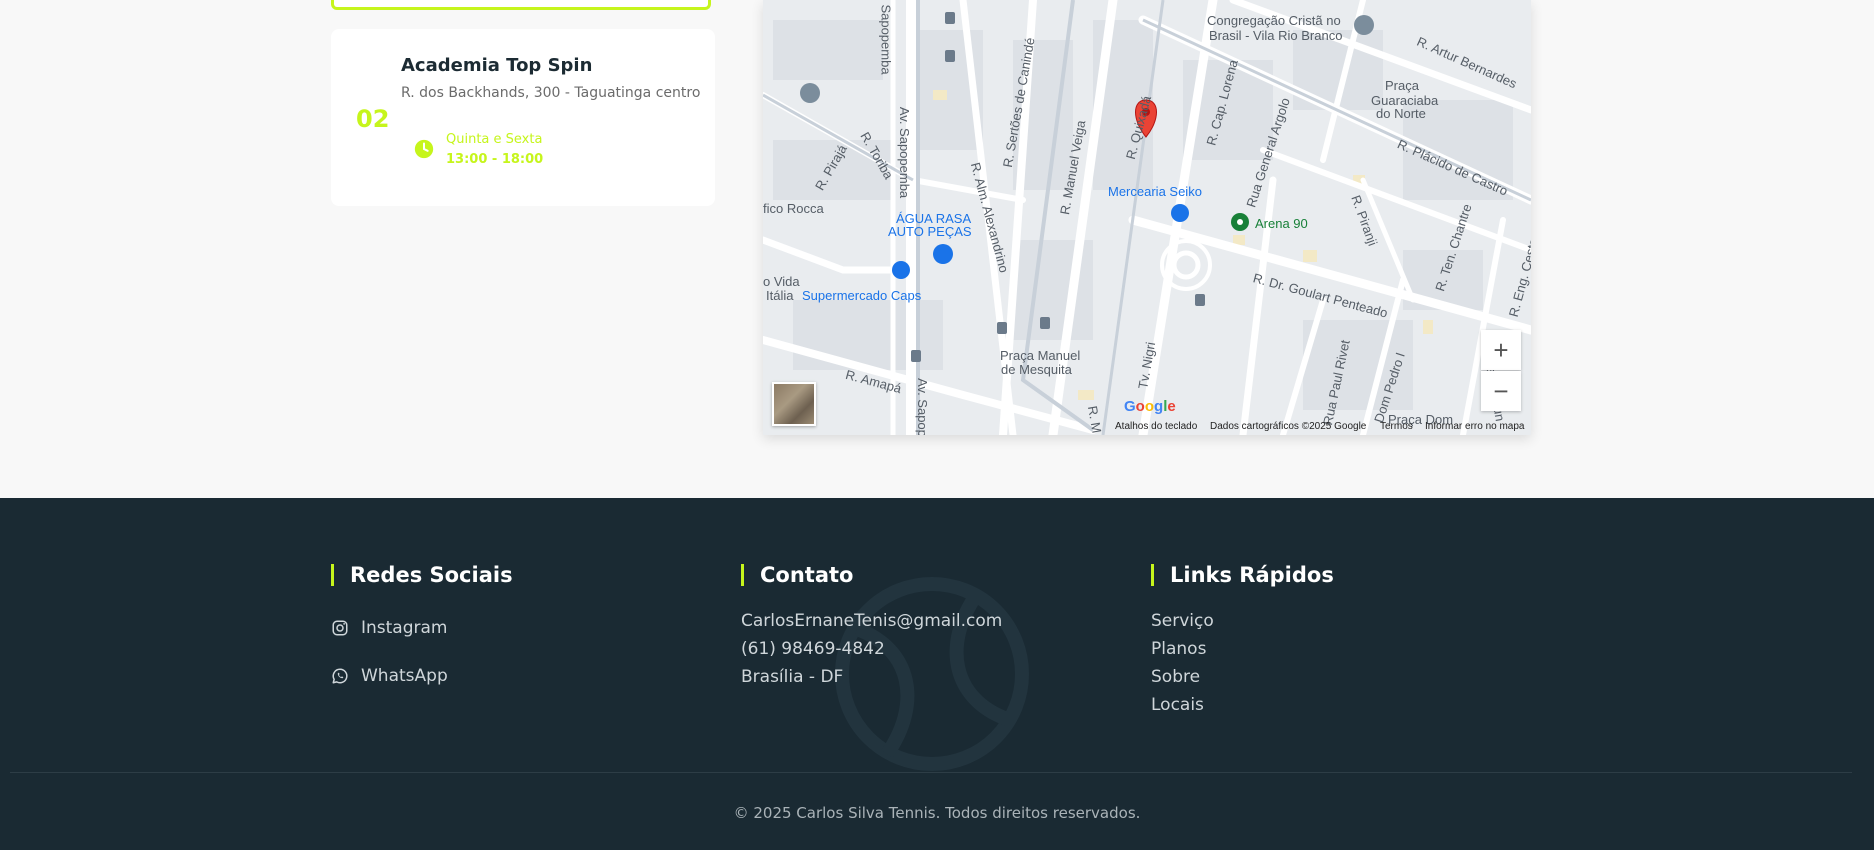  What do you see at coordinates (871, 621) in the screenshot?
I see `contact-email: CarlosErnaneTenis@gmail.com` at bounding box center [871, 621].